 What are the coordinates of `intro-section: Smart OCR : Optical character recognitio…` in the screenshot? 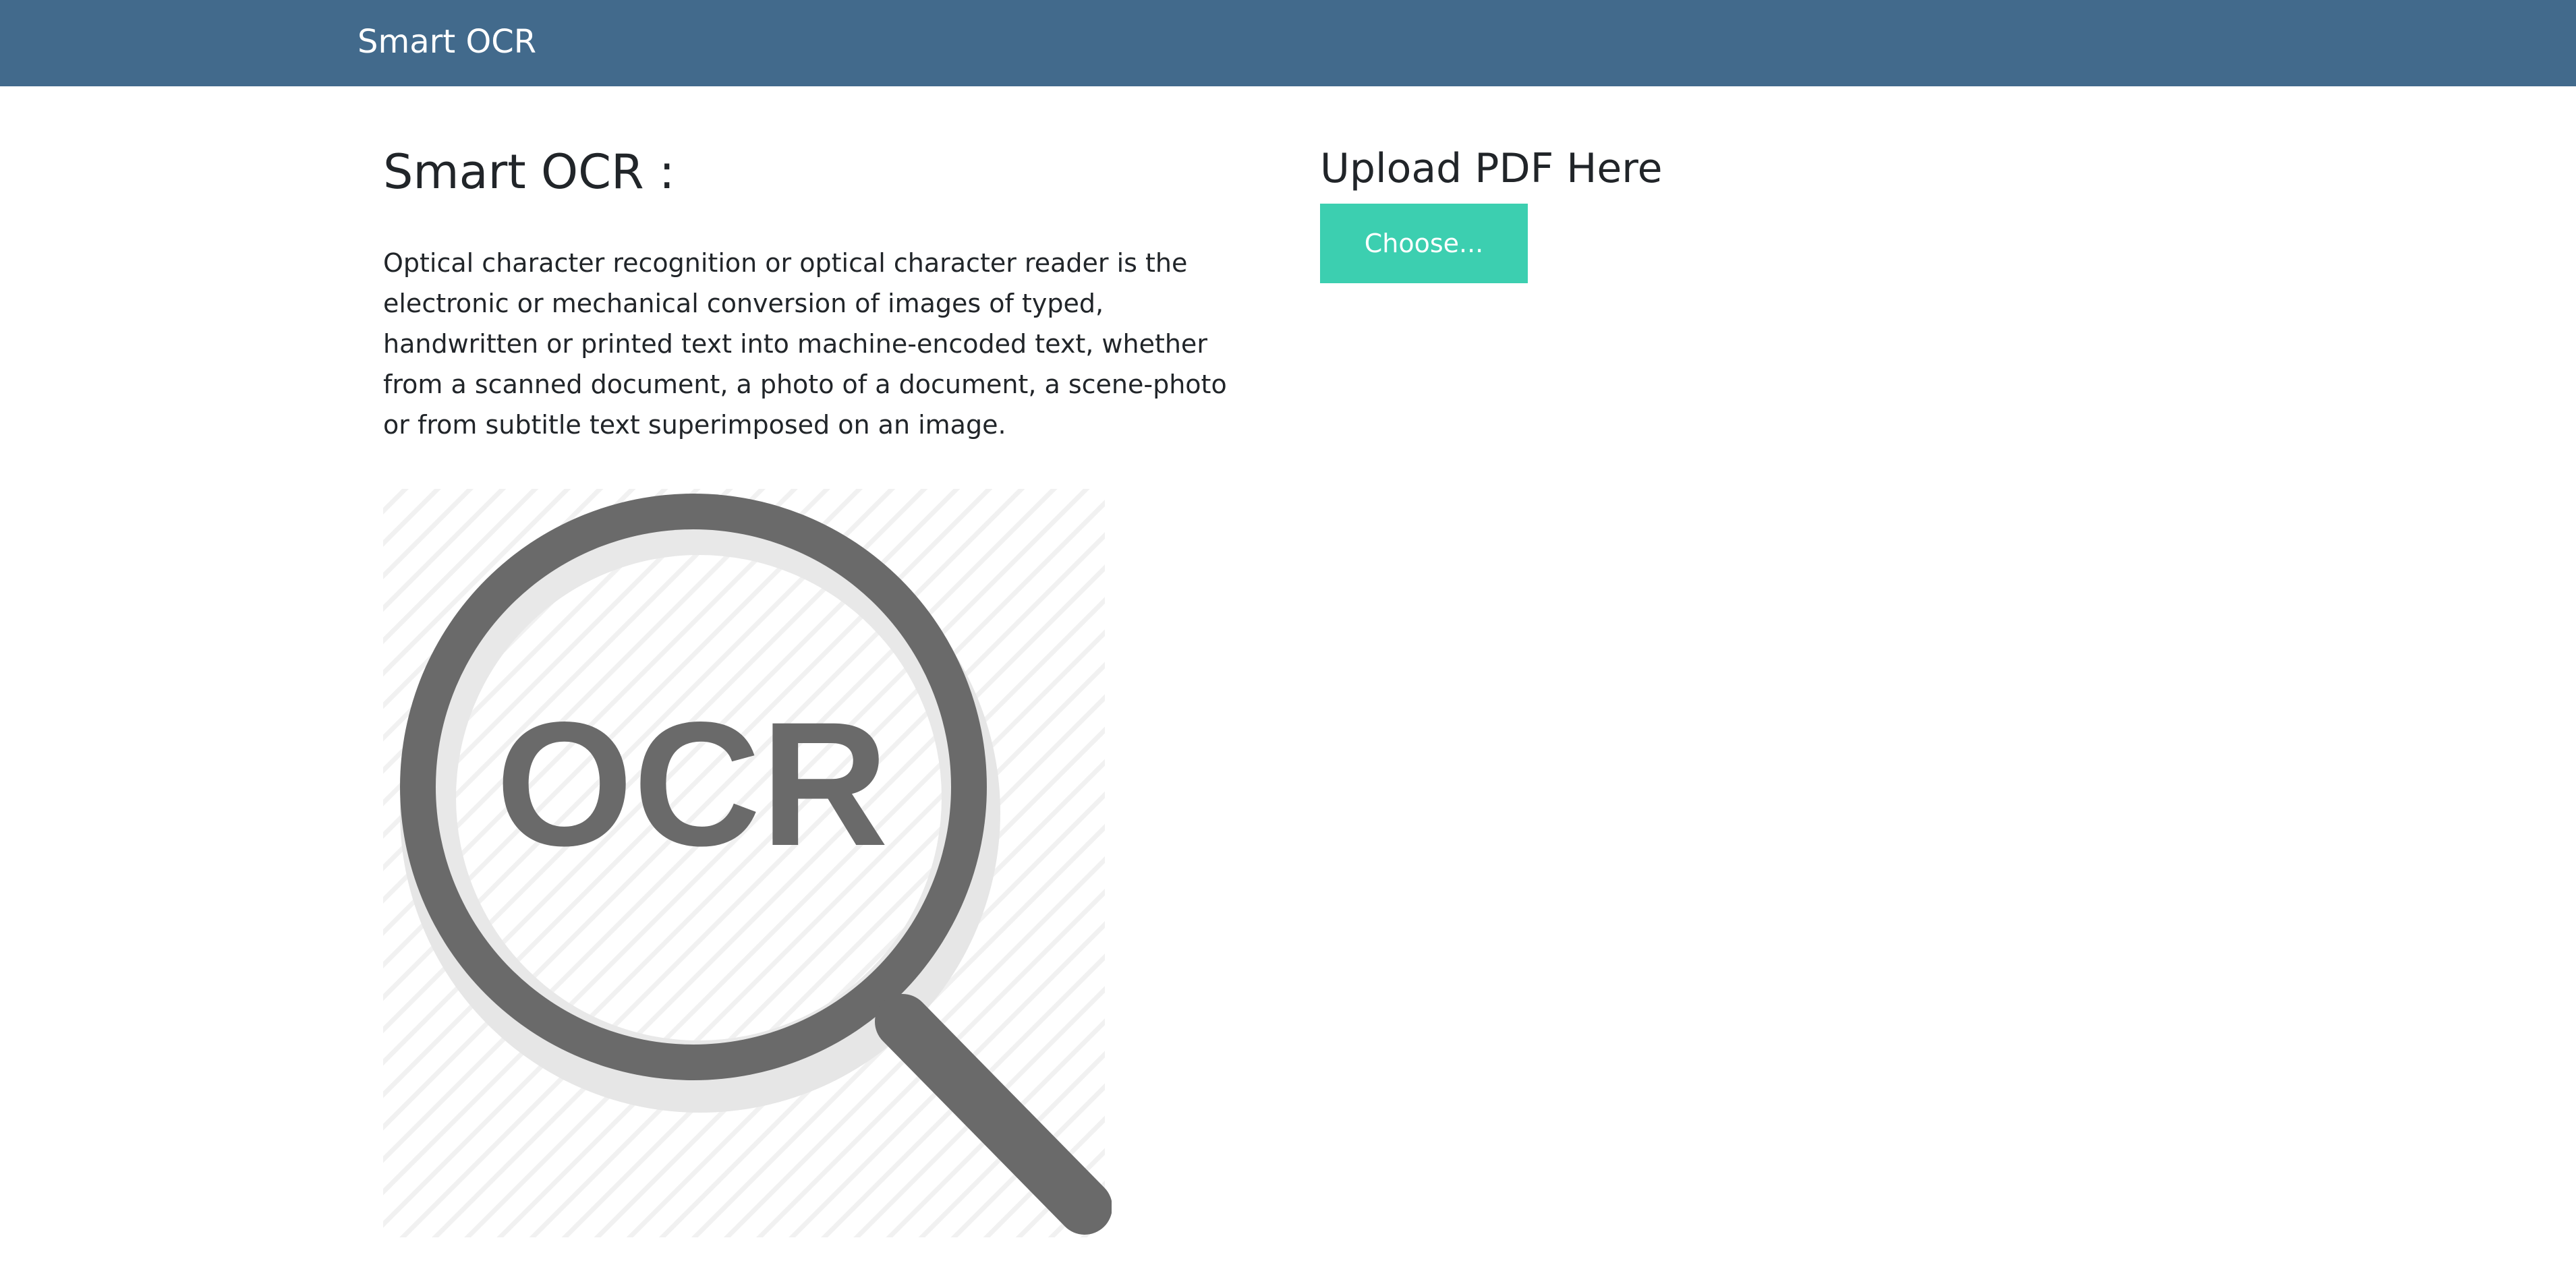 It's located at (821, 290).